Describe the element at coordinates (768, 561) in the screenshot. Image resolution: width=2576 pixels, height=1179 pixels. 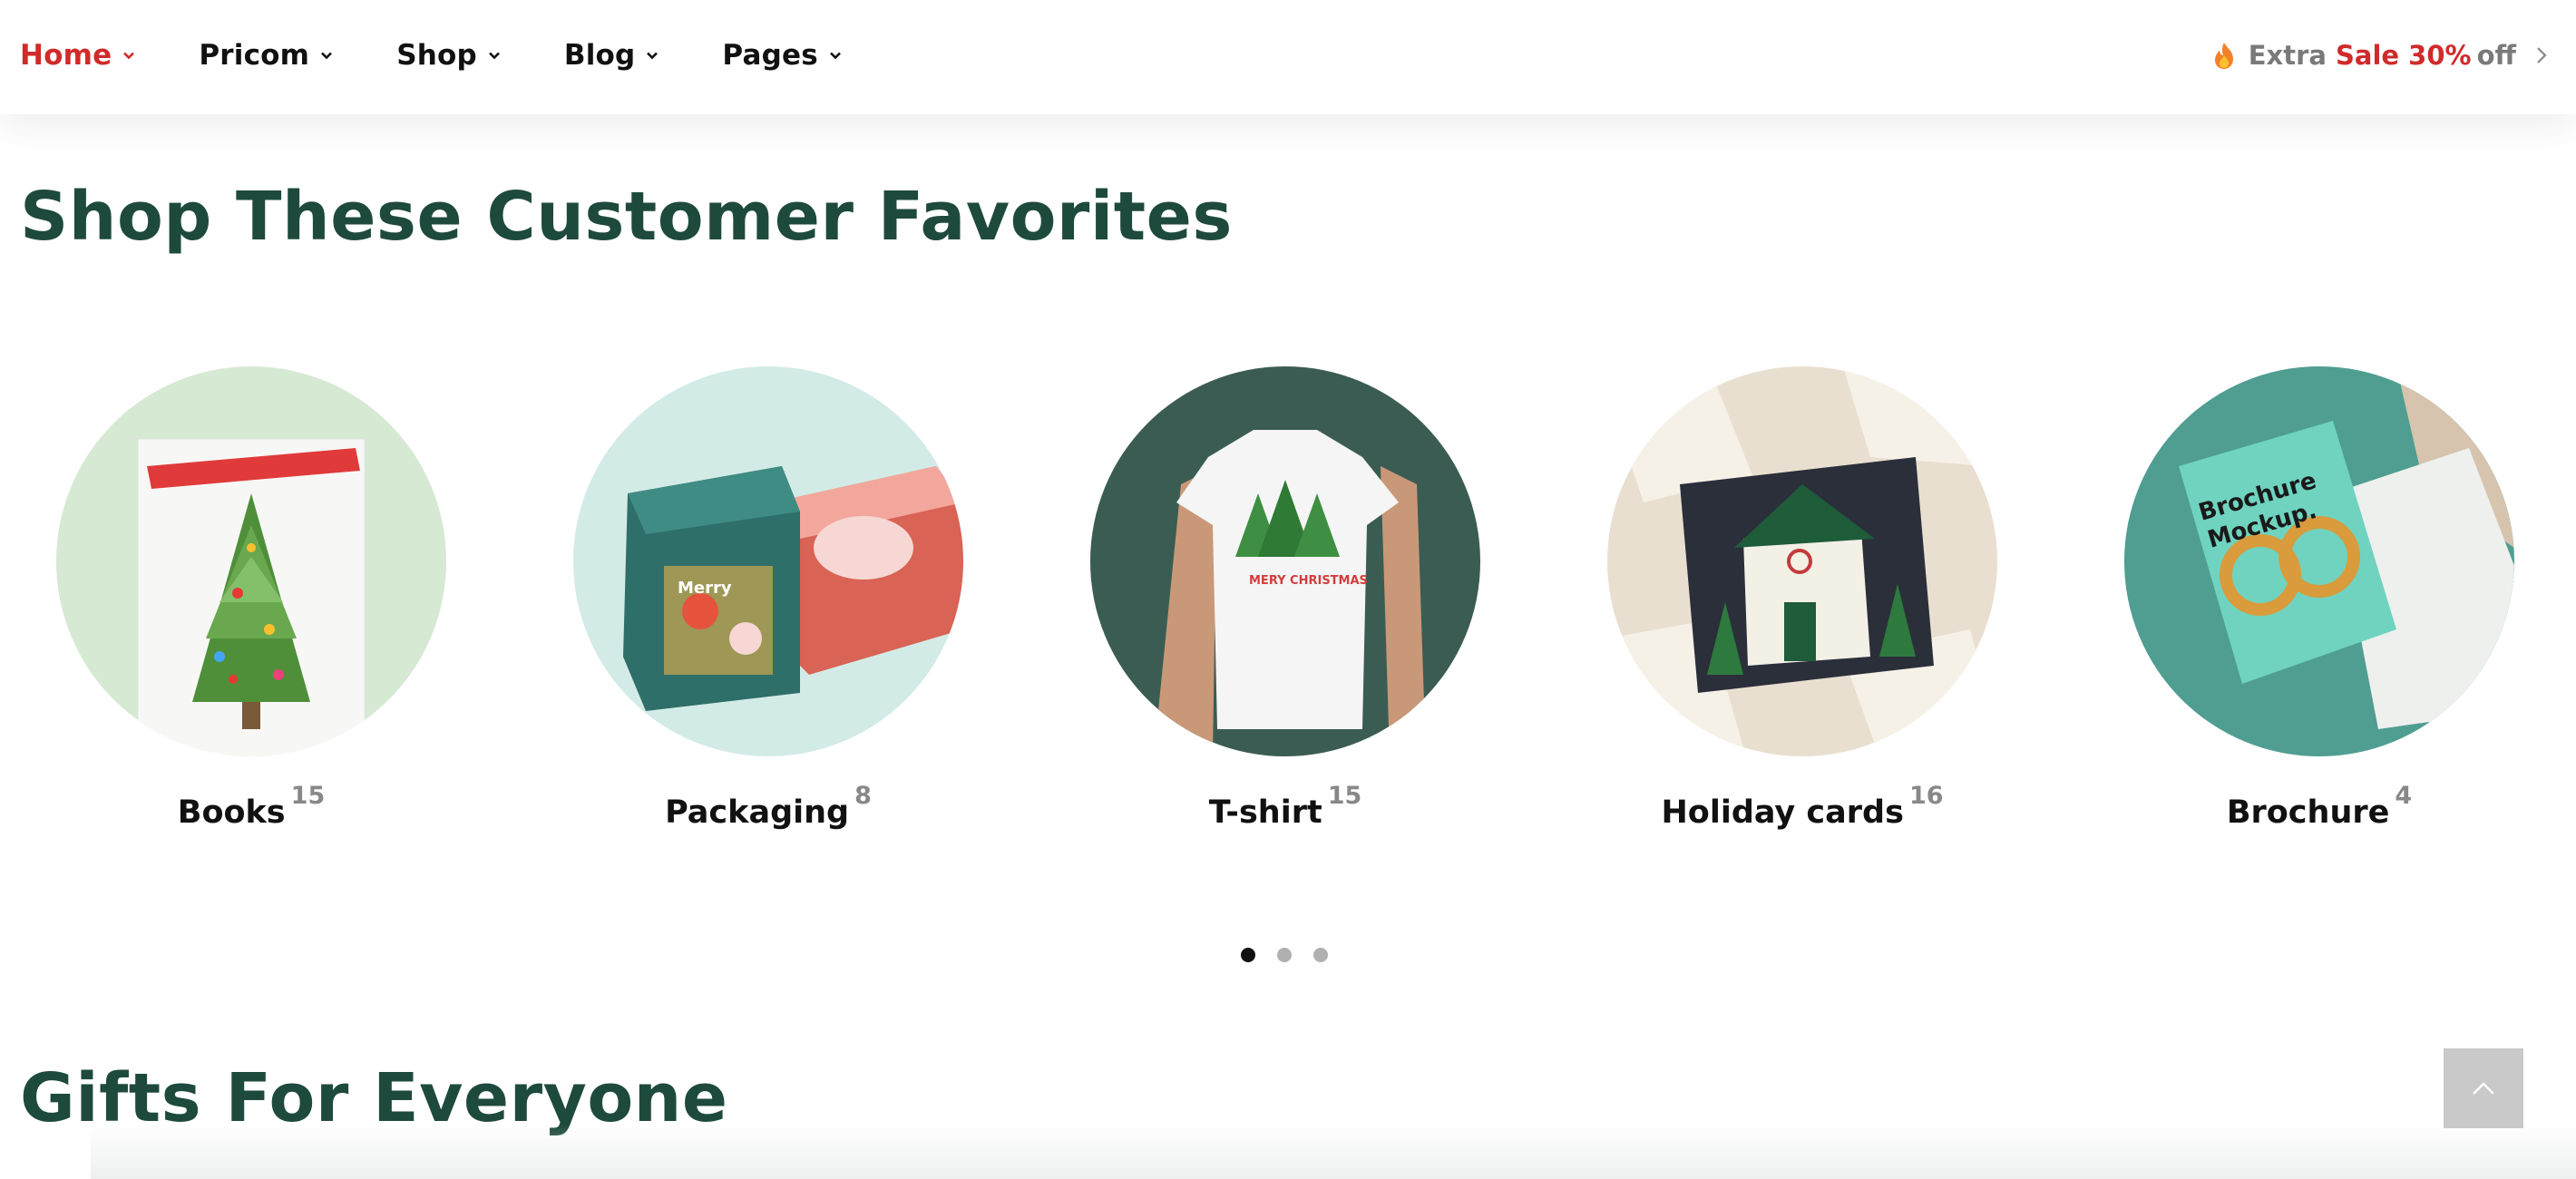
I see `category-image-packaging: Merry` at that location.